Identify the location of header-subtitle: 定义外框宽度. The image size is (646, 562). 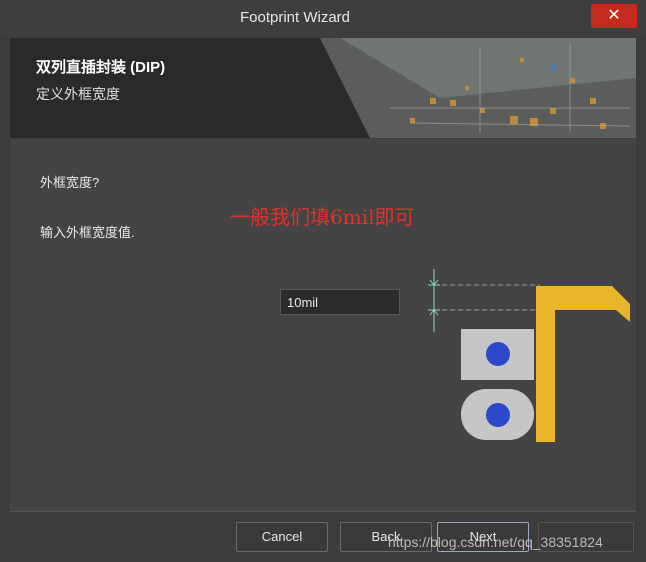
(78, 94).